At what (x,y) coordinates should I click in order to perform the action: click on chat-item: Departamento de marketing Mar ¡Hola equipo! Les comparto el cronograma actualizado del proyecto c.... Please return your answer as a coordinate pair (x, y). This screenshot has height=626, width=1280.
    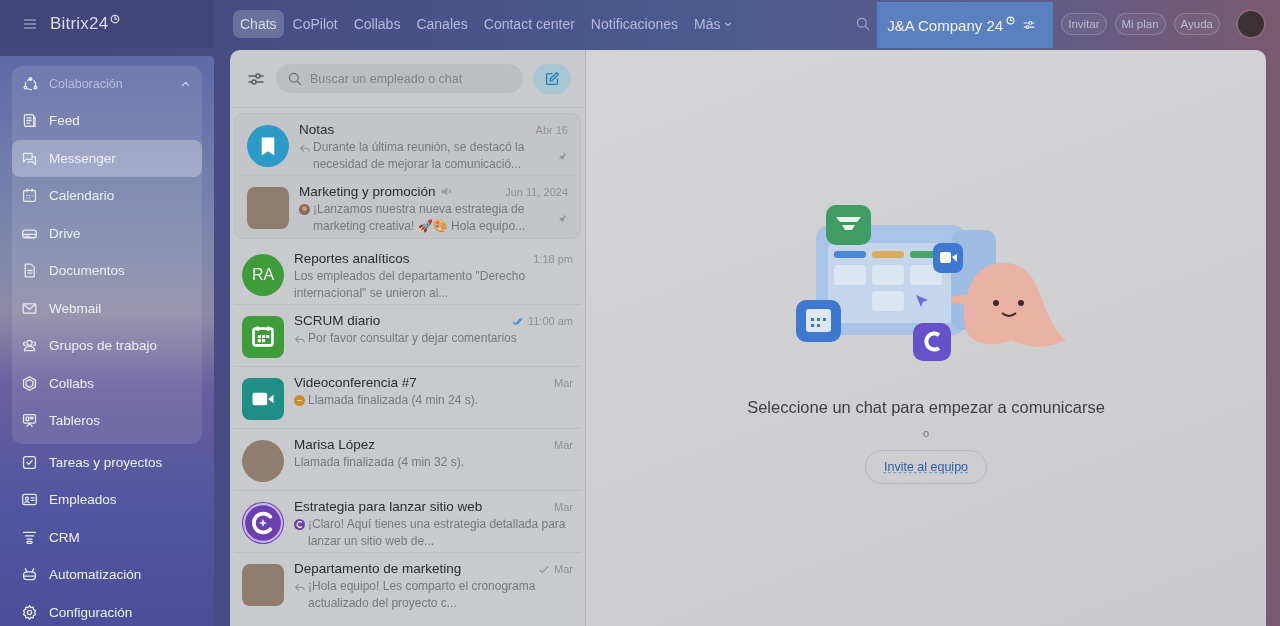
    Looking at the image, I should click on (407, 584).